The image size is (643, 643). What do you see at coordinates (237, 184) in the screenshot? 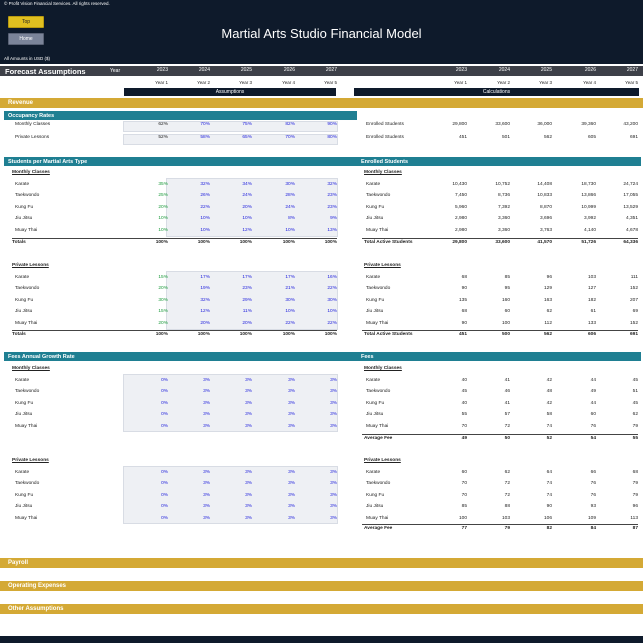
I see `students-input: 34%` at bounding box center [237, 184].